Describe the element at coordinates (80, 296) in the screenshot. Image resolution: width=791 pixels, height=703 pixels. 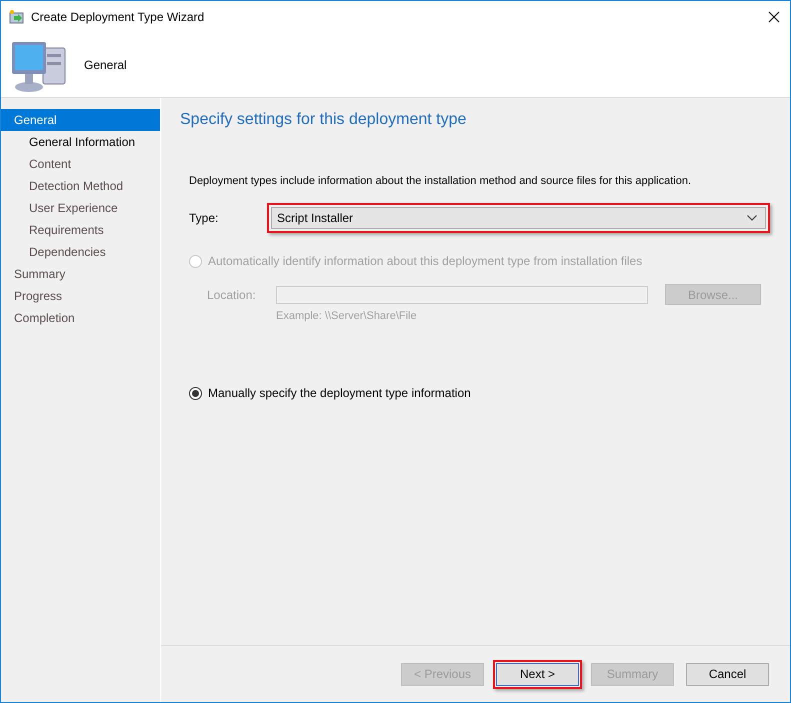
I see `nav-item: Progress` at that location.